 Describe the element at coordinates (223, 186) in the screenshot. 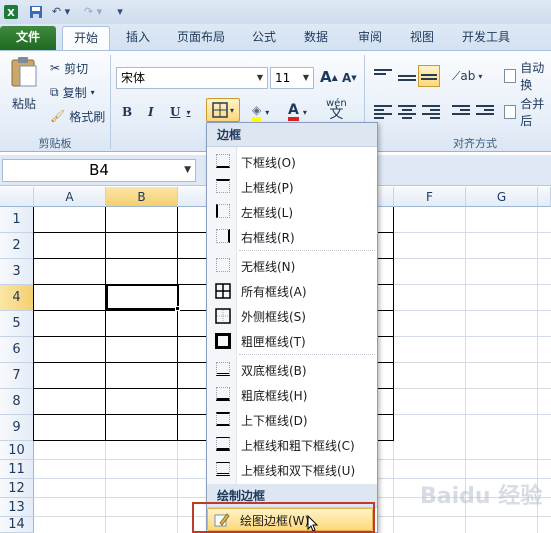

I see `top-border-icon` at that location.